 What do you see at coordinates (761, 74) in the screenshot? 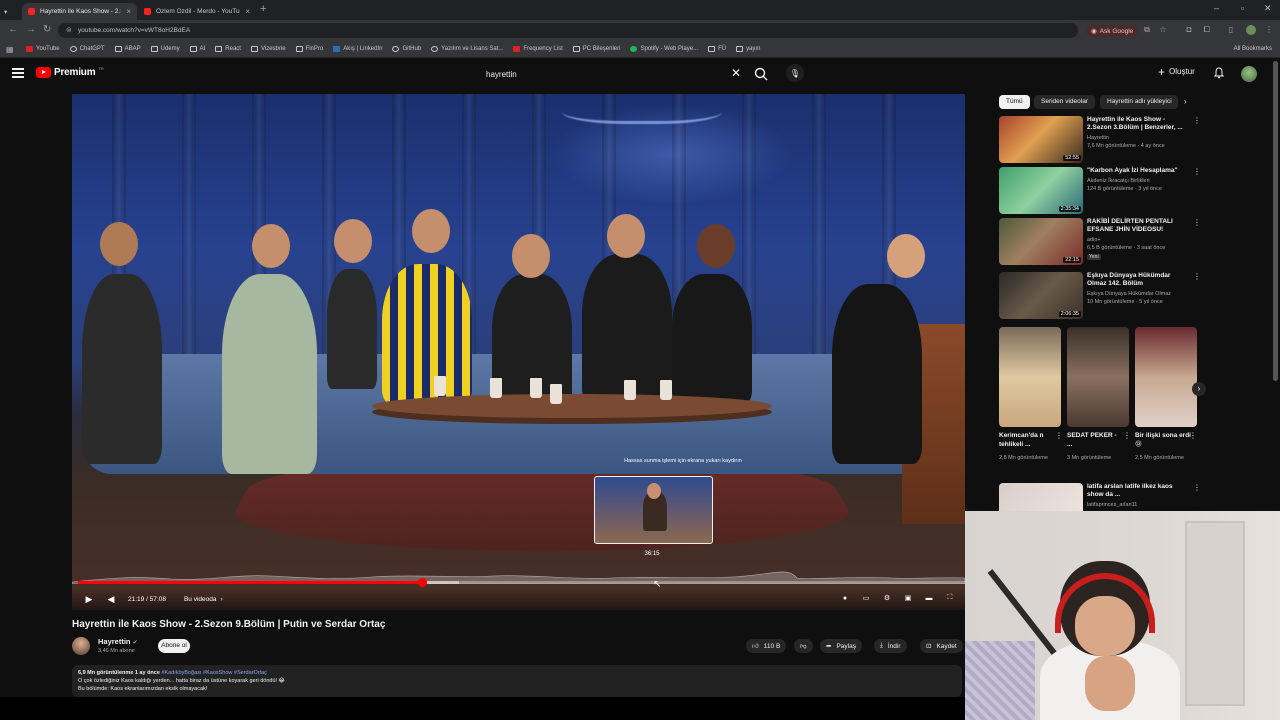
I see `search-icon` at bounding box center [761, 74].